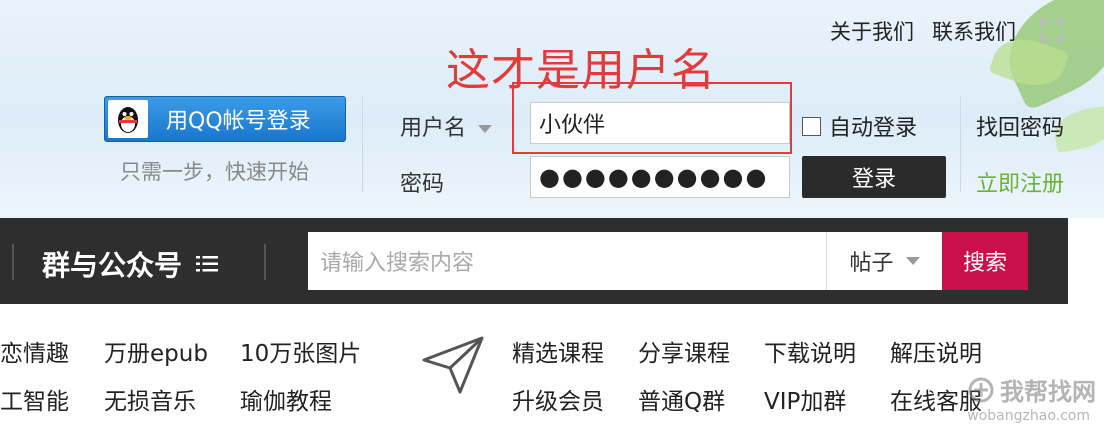  What do you see at coordinates (660, 177) in the screenshot?
I see `password-input: ●●●●●●●●●●` at bounding box center [660, 177].